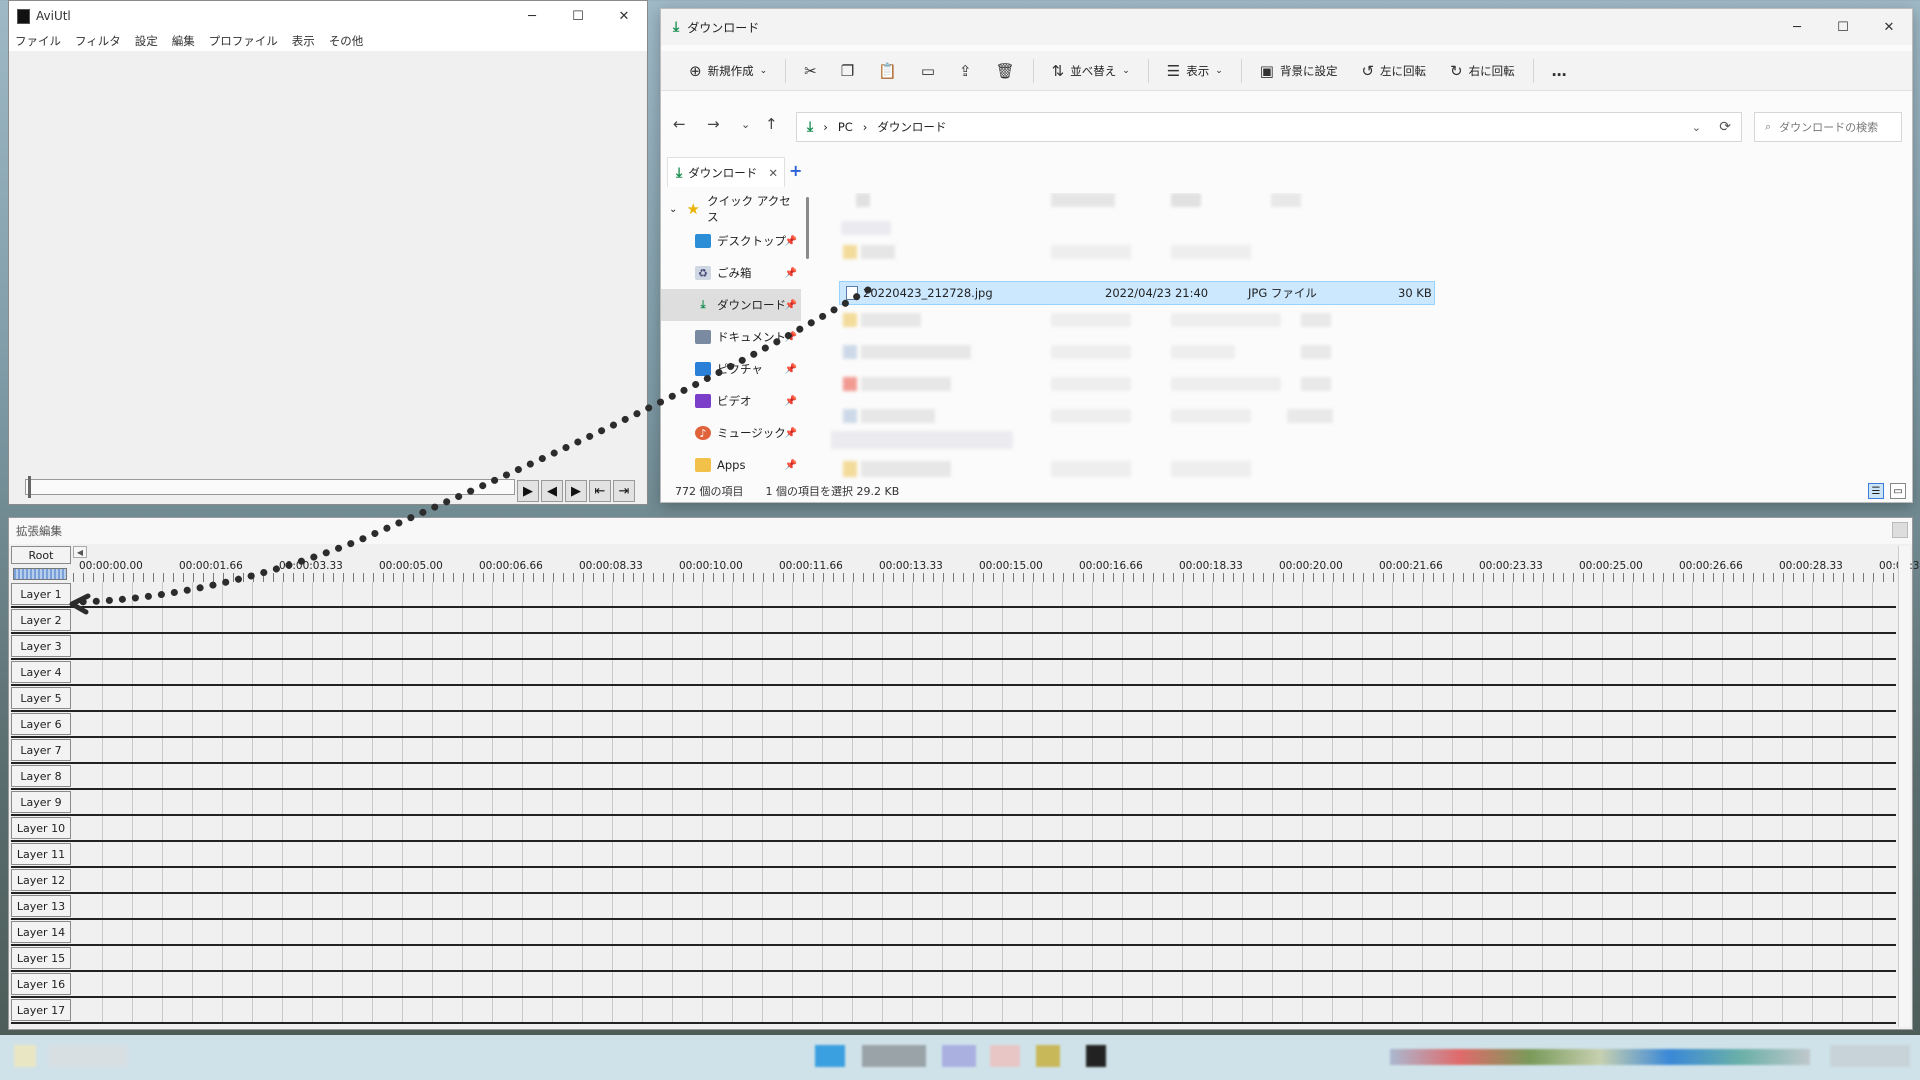 The height and width of the screenshot is (1080, 1920). Describe the element at coordinates (731, 305) in the screenshot. I see `nav-item-downloads: ⤓ ダウンロード 📌` at that location.